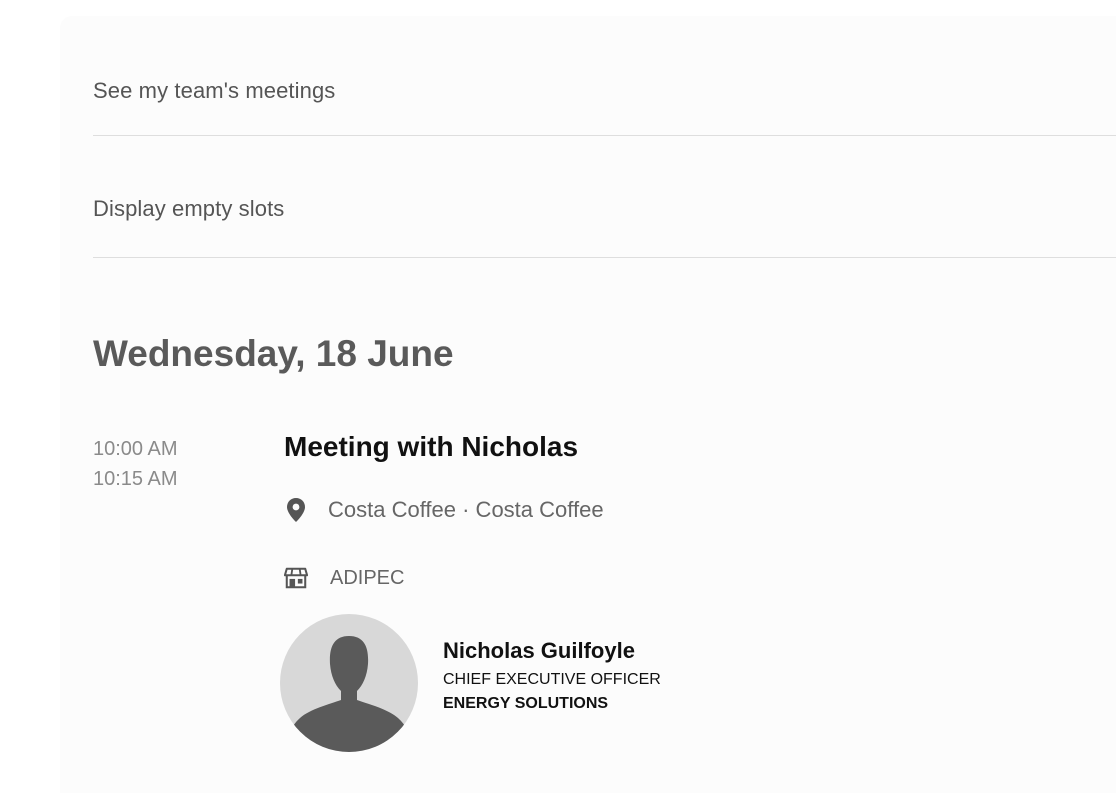 This screenshot has height=793, width=1116. Describe the element at coordinates (431, 447) in the screenshot. I see `meeting-title: Meeting with Nicholas` at that location.